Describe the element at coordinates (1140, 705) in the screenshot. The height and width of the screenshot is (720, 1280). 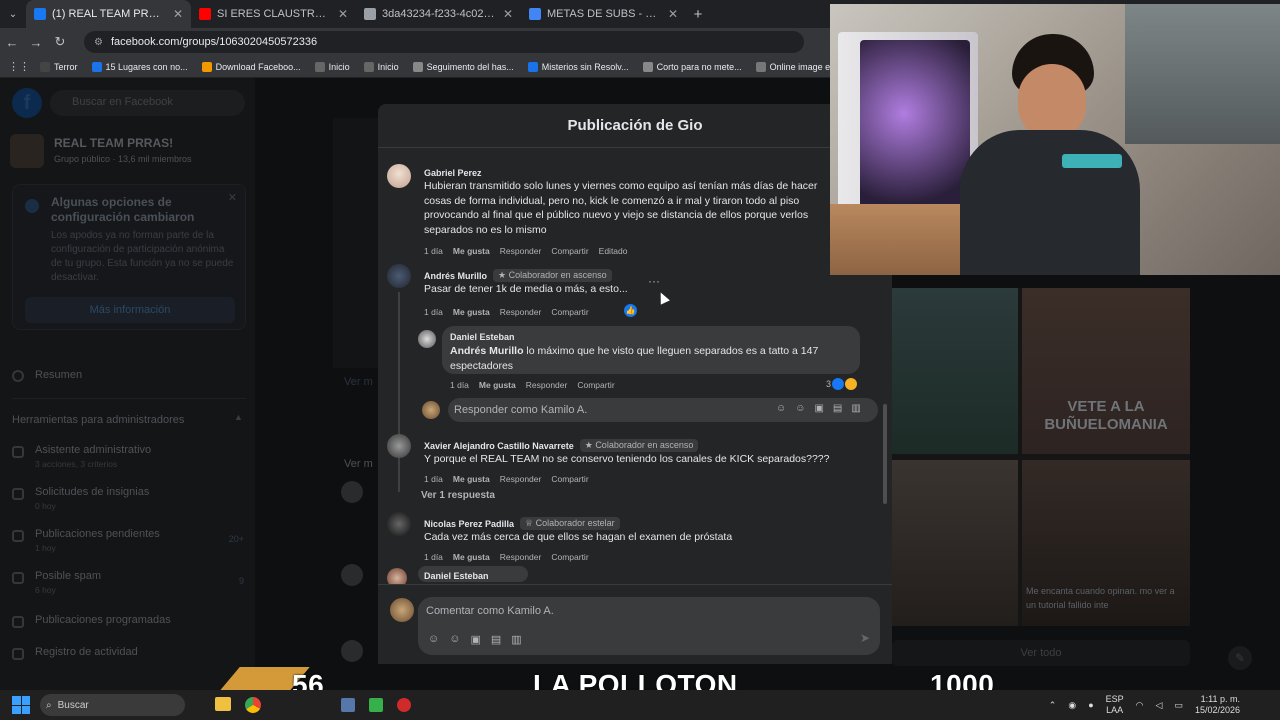
I see `wifi-icon: ◠` at that location.